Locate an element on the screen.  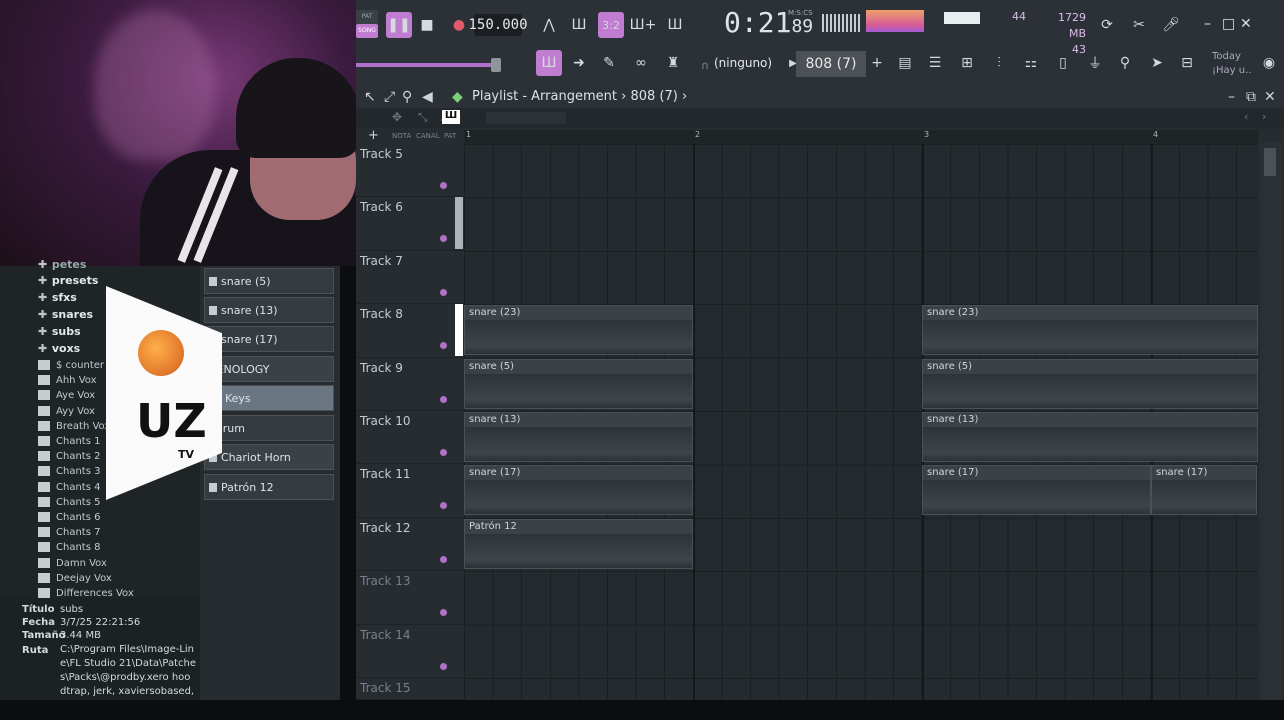
pattern-selector: 808 (7) is located at coordinates (831, 64).